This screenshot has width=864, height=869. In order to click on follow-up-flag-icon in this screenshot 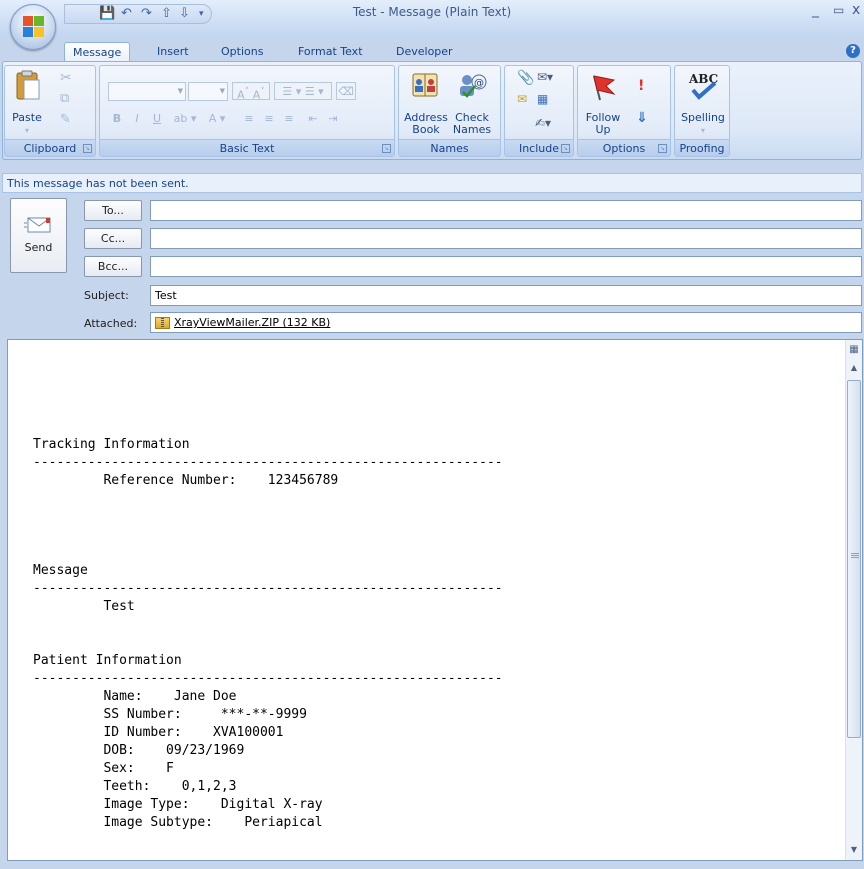, I will do `click(603, 87)`.